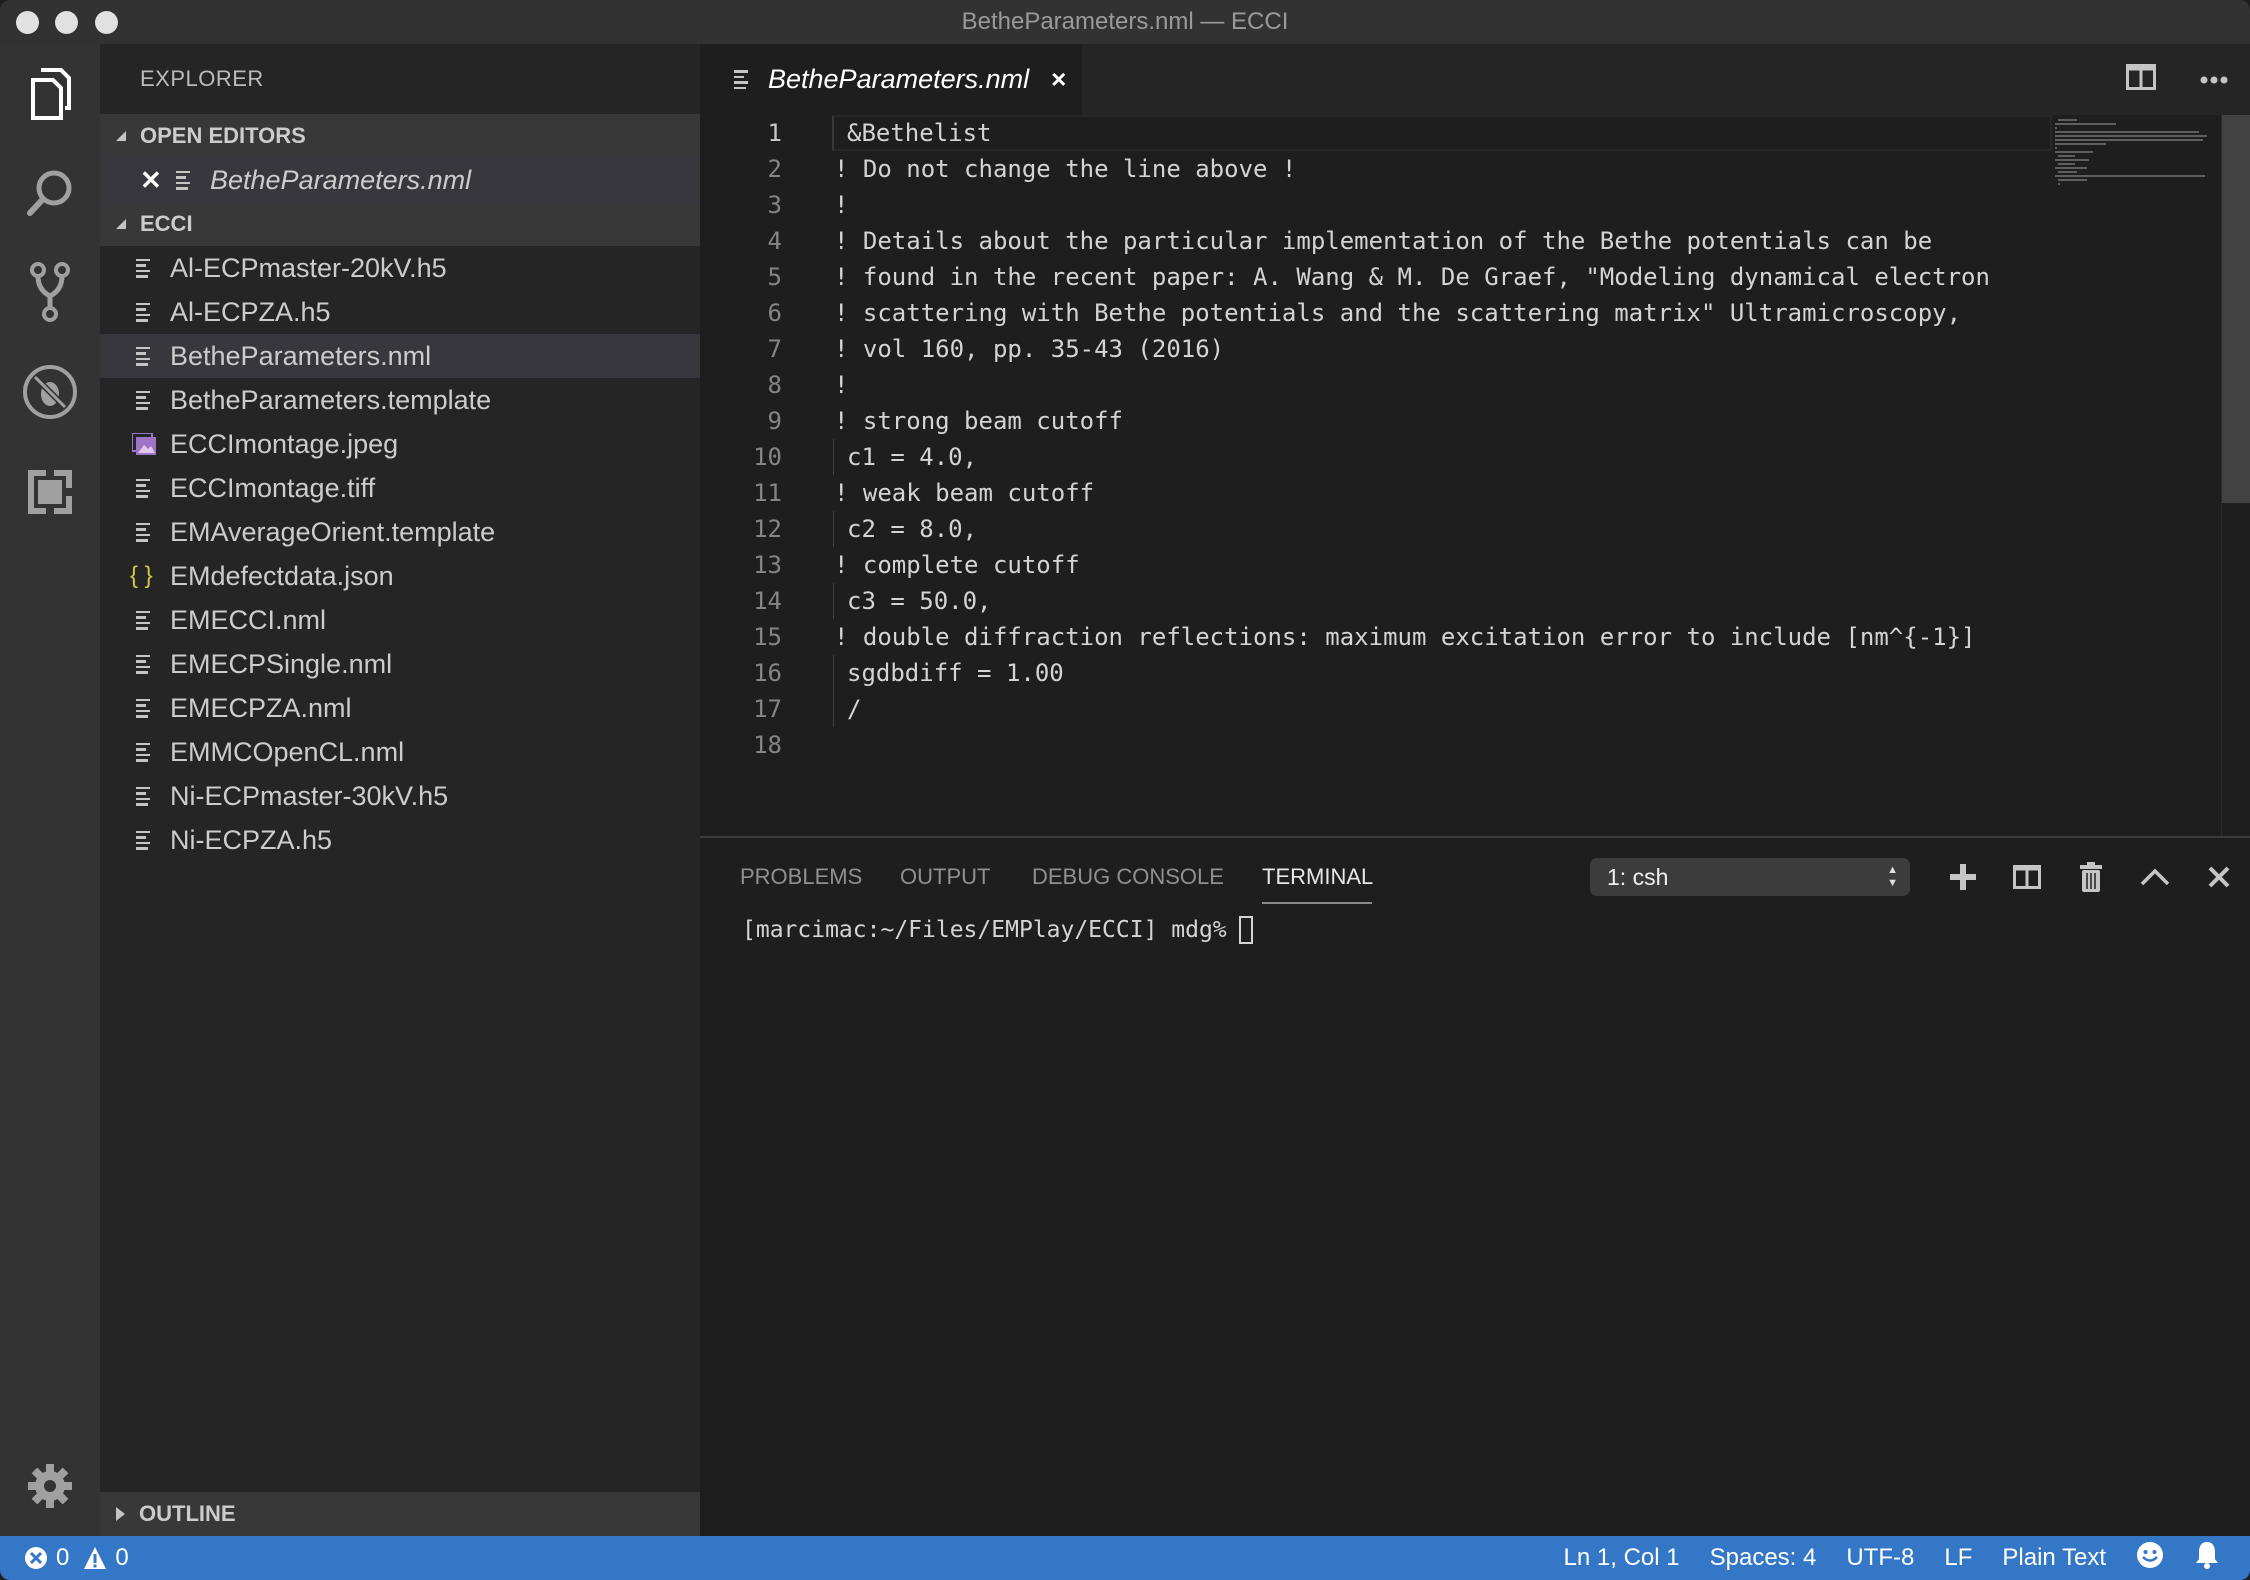 This screenshot has height=1580, width=2250. I want to click on trash-icon, so click(2091, 877).